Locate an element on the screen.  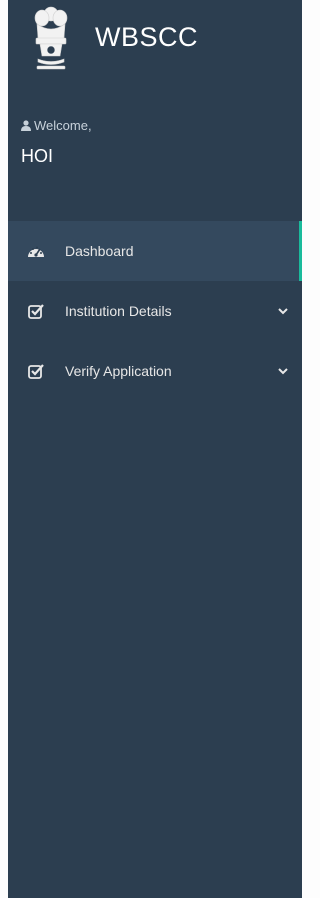
sidebar-item-verify-application: Verify Application is located at coordinates (155, 371).